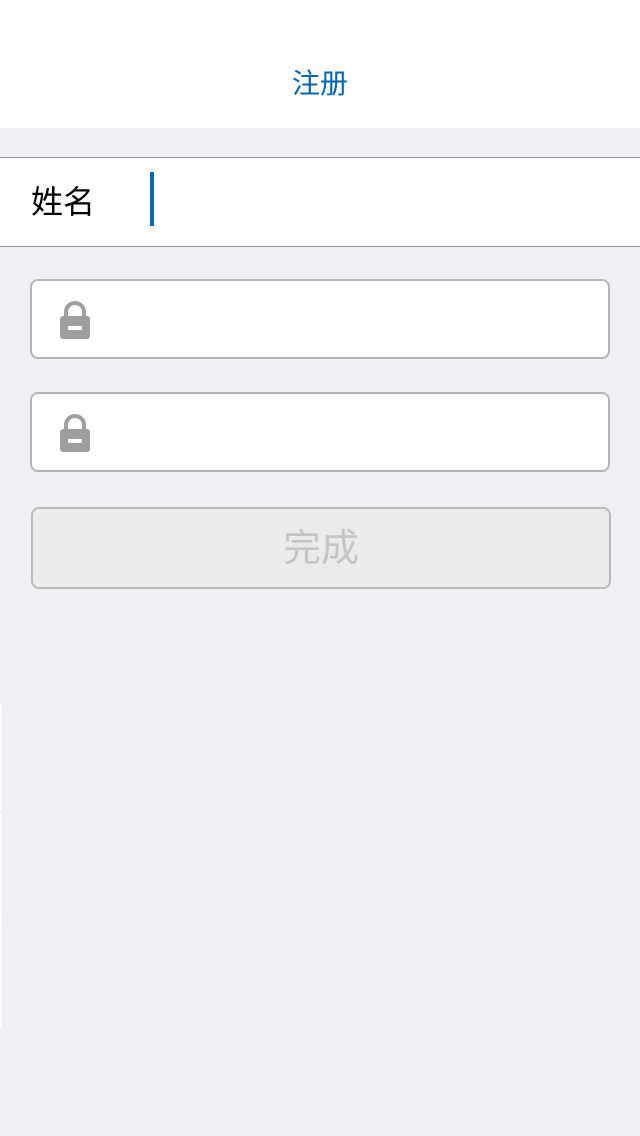 The height and width of the screenshot is (1136, 640). Describe the element at coordinates (63, 202) in the screenshot. I see `name-label: 姓名` at that location.